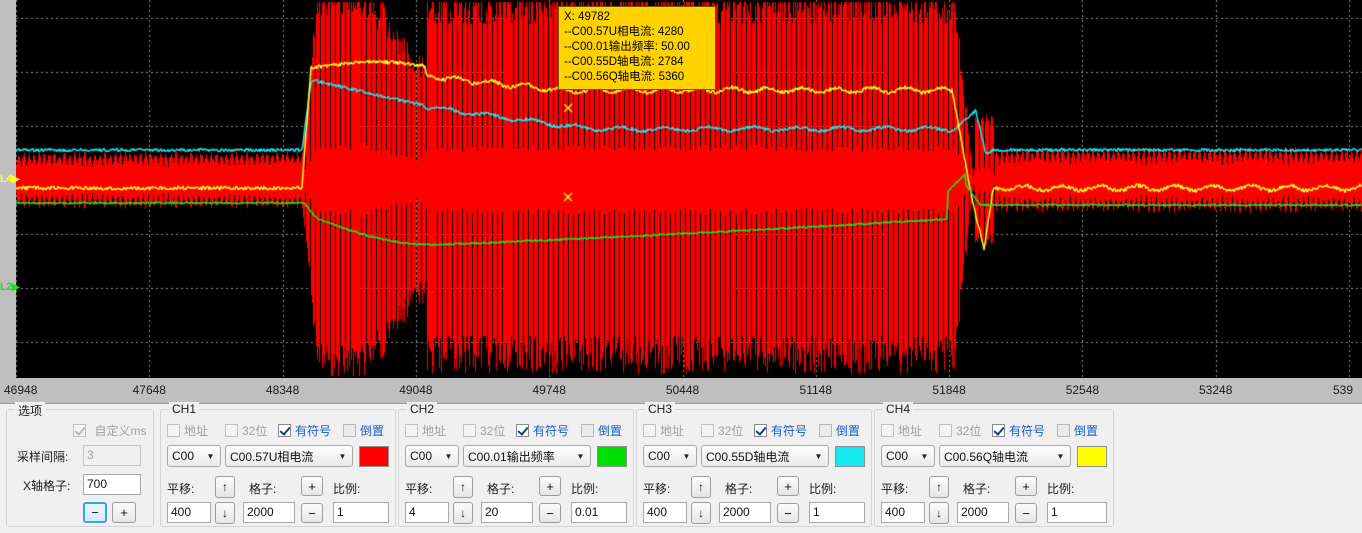  I want to click on level-marker-l2: L2▶, so click(10, 287).